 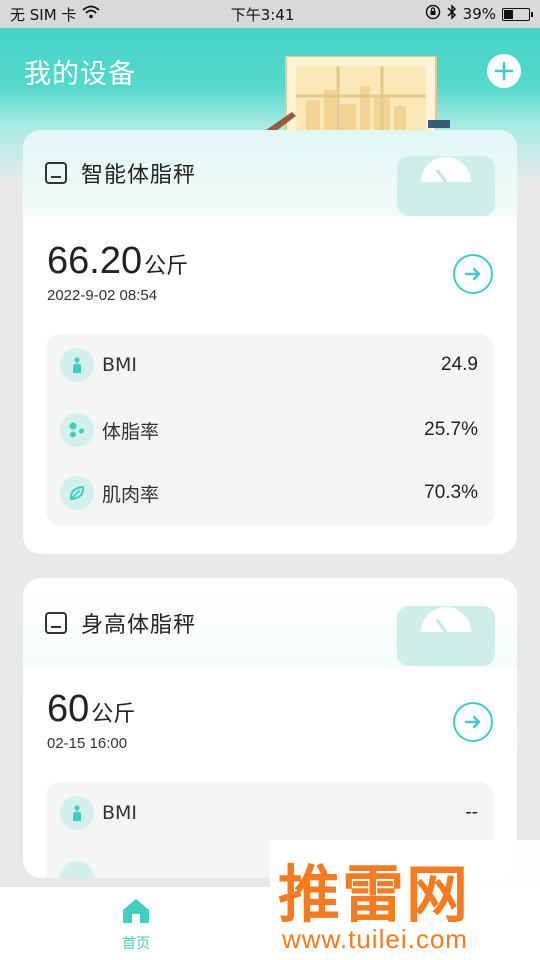 I want to click on device-card-header: 身高体脂秤, so click(x=270, y=623).